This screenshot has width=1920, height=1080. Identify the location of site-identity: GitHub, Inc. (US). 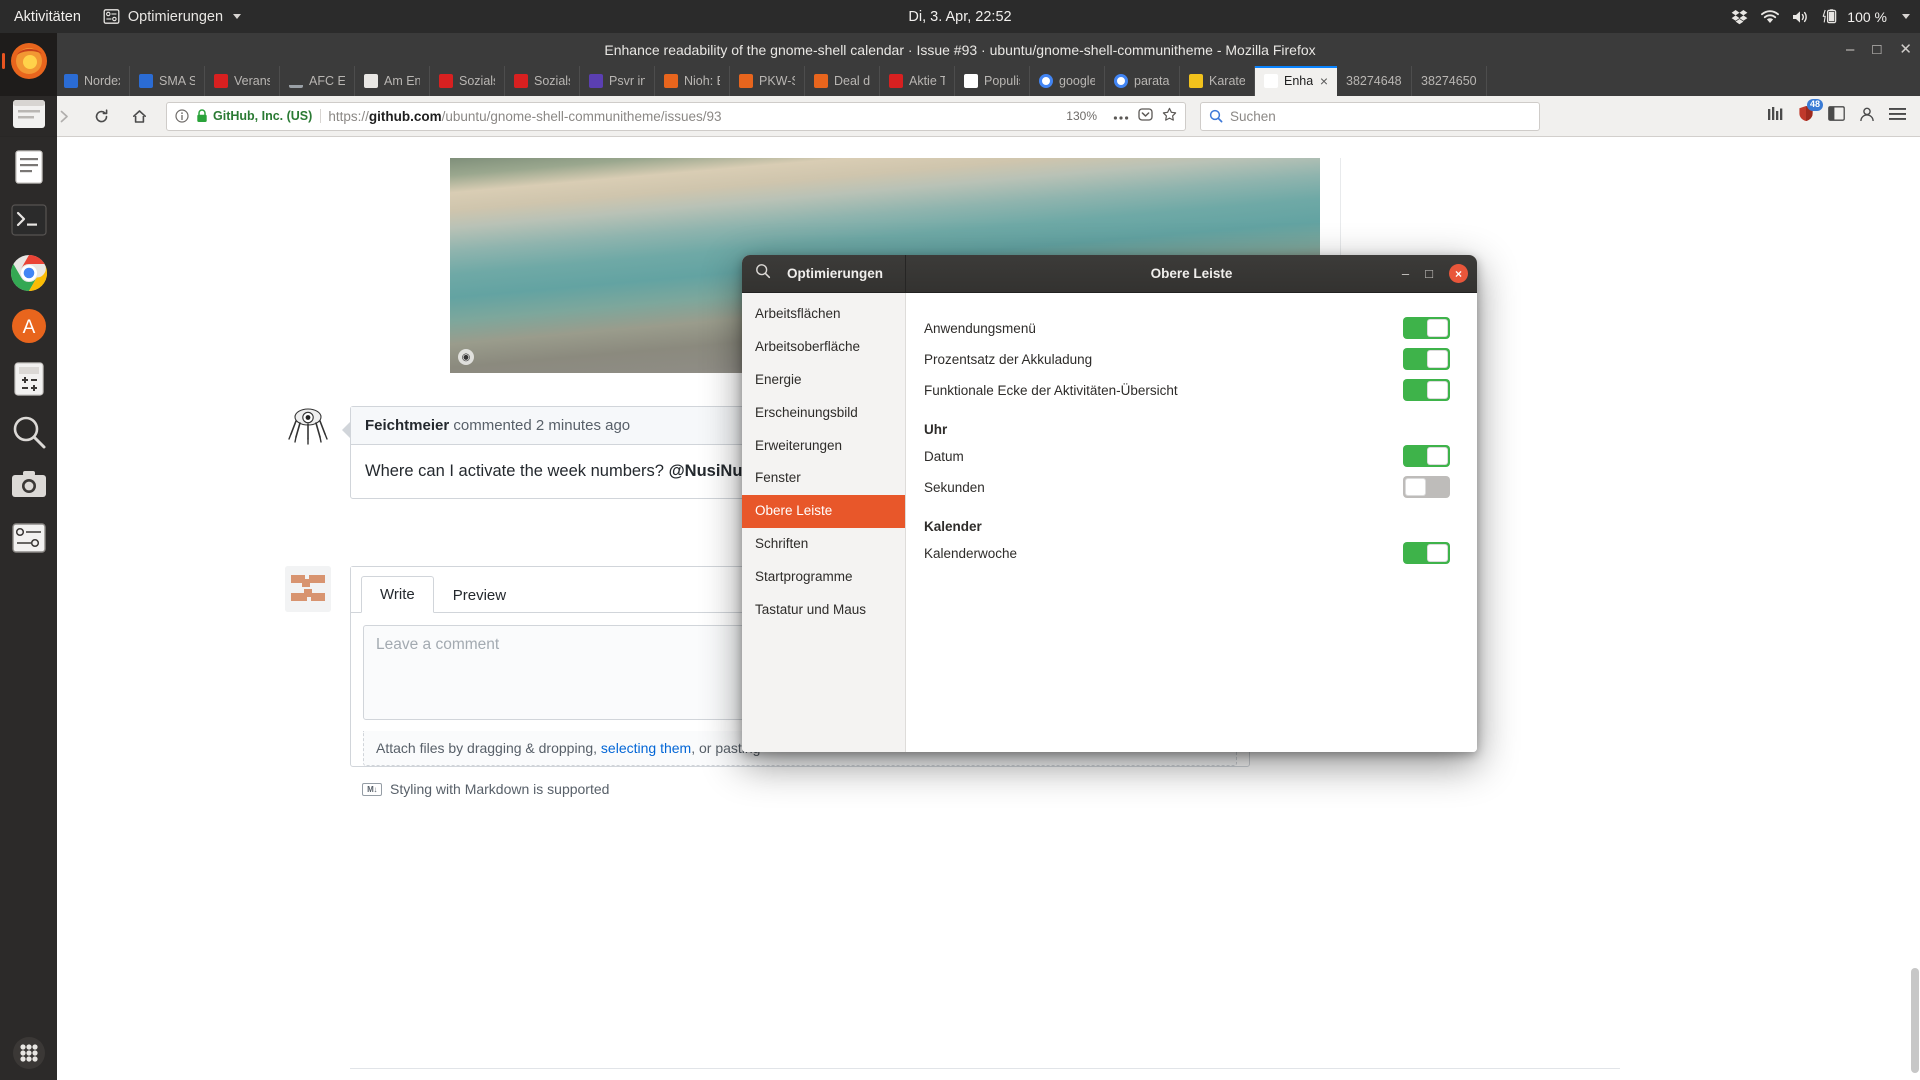
(259, 116).